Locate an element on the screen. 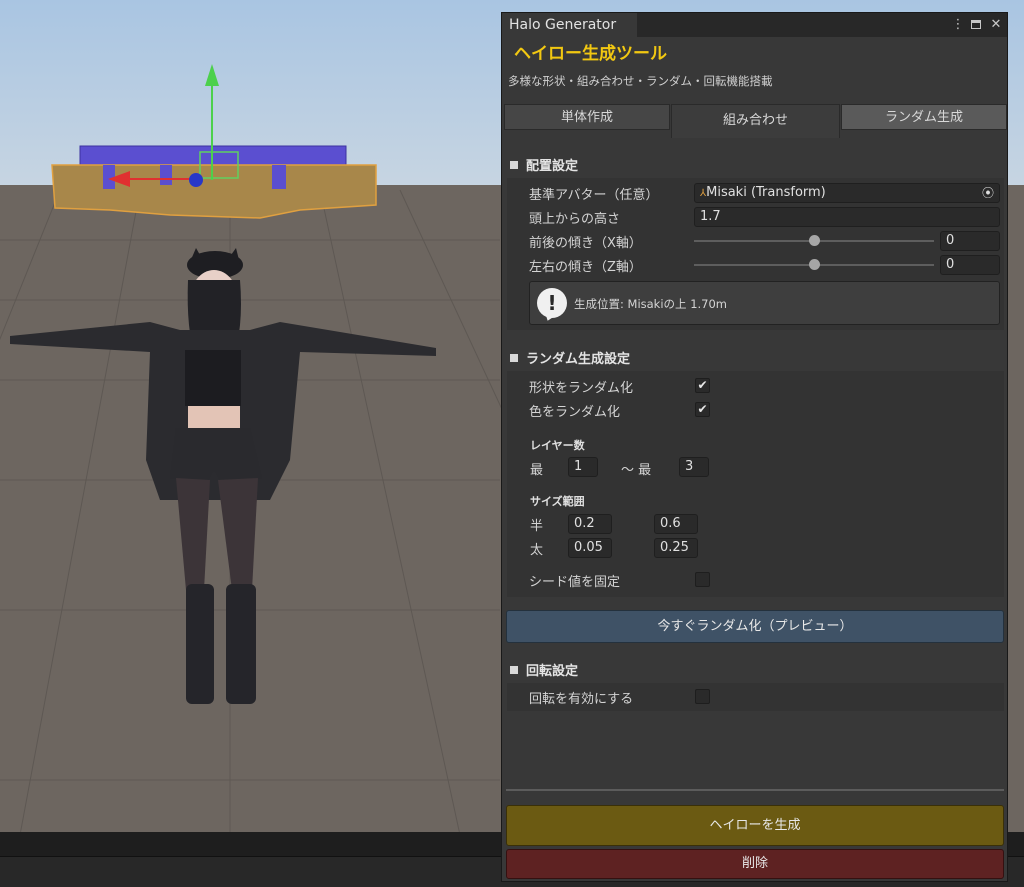  radius-min-field: 0.2 is located at coordinates (590, 524).